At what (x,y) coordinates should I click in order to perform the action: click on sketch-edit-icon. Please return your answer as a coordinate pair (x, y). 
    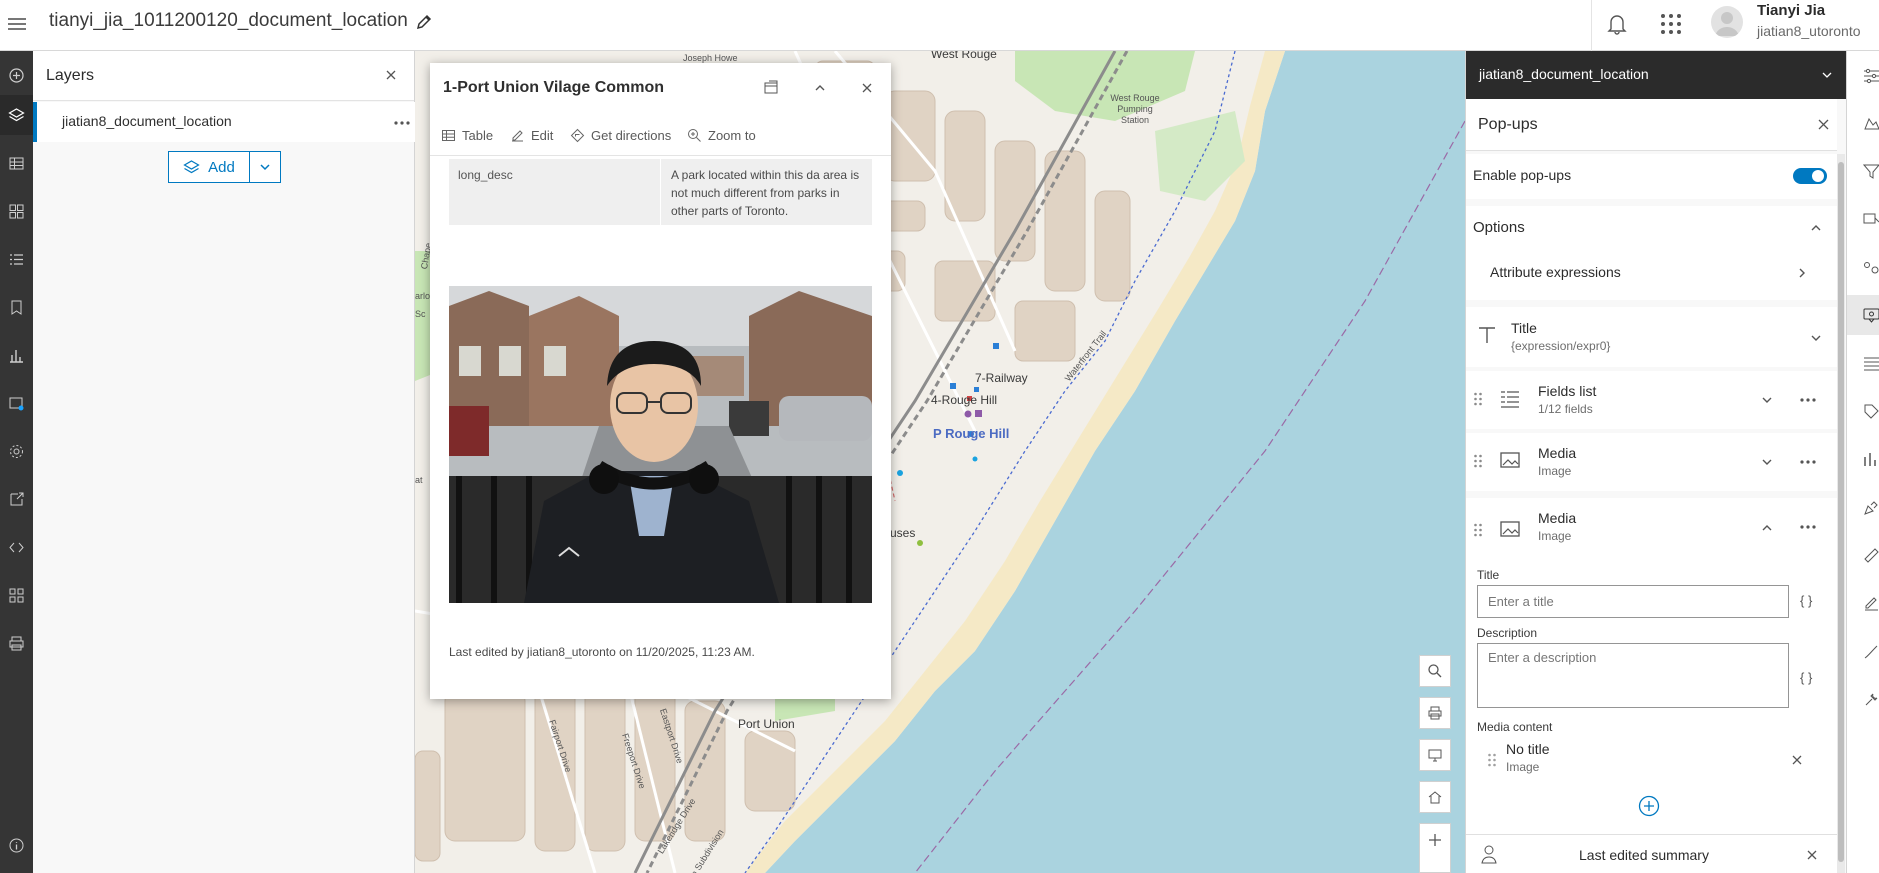
    Looking at the image, I should click on (1863, 507).